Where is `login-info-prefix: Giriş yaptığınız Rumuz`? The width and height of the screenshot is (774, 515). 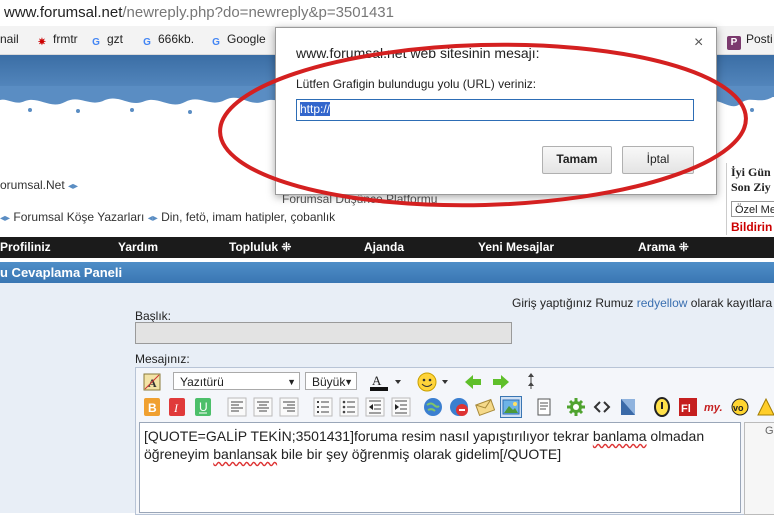 login-info-prefix: Giriş yaptığınız Rumuz is located at coordinates (573, 303).